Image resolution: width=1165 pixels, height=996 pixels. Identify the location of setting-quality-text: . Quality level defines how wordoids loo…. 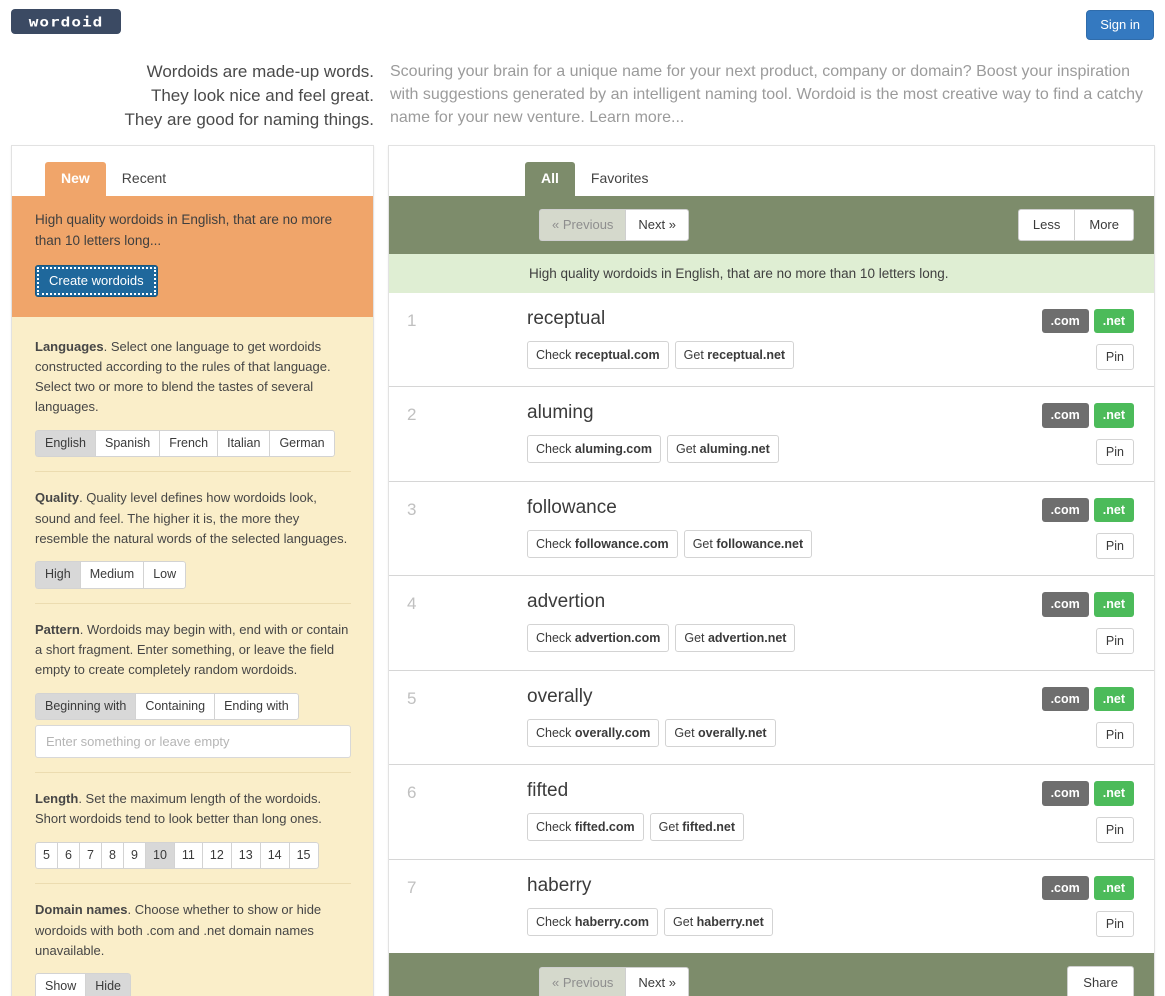
(191, 518).